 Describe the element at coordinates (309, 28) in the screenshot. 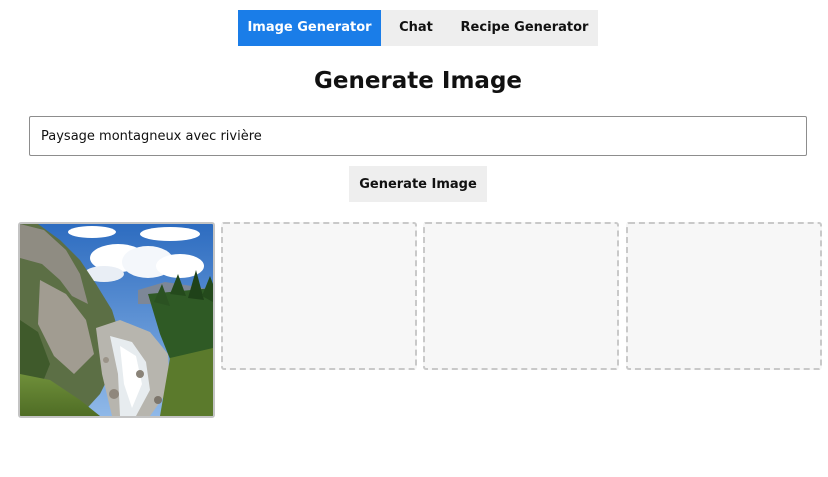

I see `tab-image-generator: Image Generator` at that location.